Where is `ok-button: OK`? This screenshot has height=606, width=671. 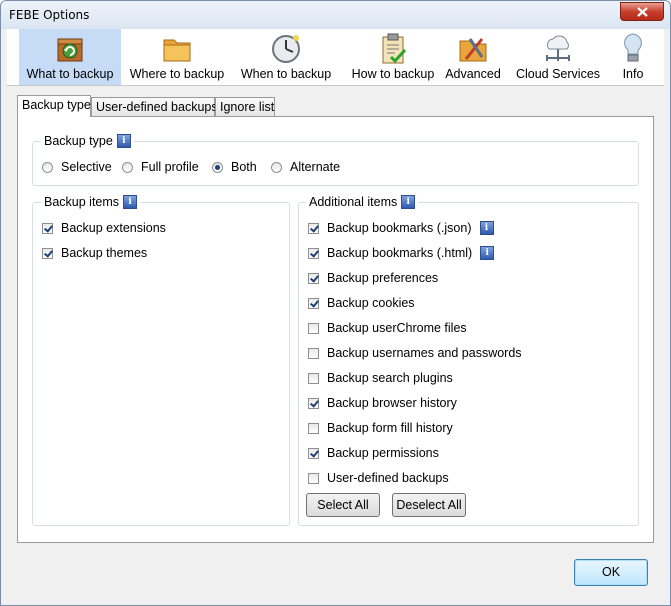
ok-button: OK is located at coordinates (611, 572).